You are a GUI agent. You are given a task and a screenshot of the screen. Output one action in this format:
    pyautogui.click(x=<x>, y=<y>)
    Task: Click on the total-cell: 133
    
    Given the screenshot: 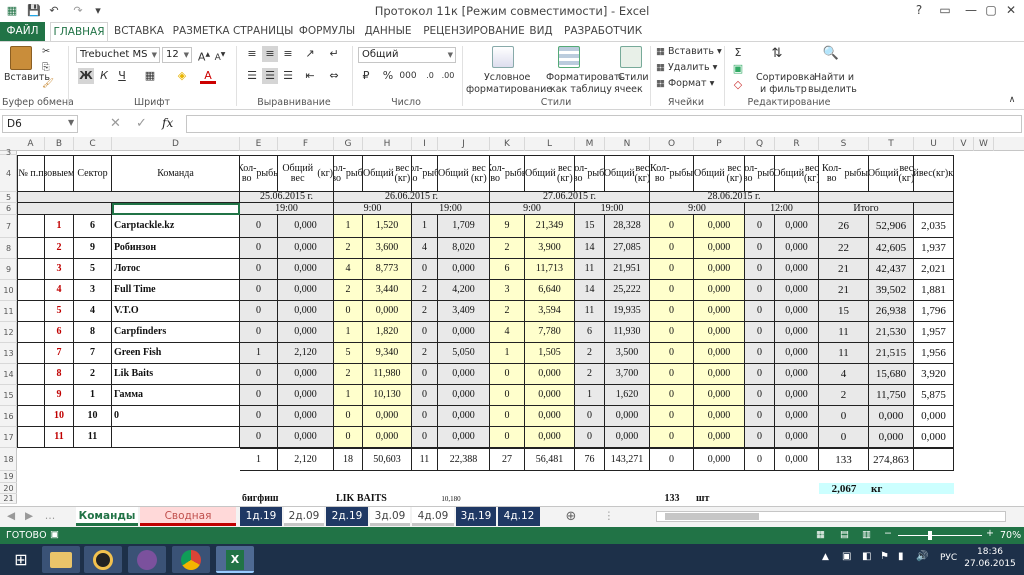 What is the action you would take?
    pyautogui.click(x=844, y=459)
    